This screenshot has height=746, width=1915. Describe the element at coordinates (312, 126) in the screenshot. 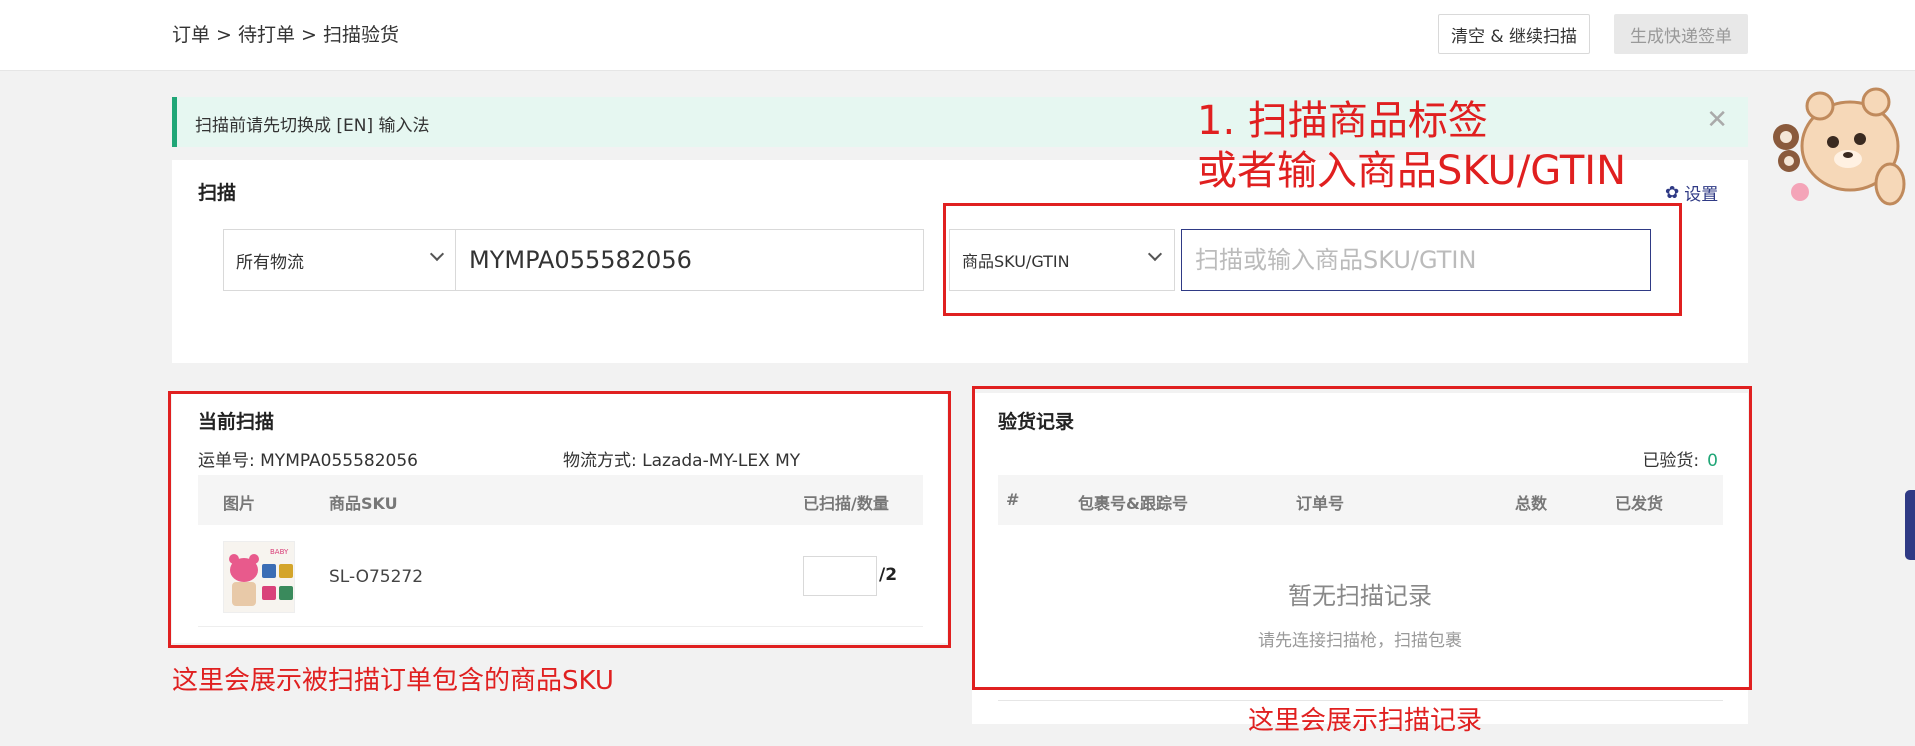

I see `notice-text: 扫描前请先切换成 [EN] 输入法` at that location.